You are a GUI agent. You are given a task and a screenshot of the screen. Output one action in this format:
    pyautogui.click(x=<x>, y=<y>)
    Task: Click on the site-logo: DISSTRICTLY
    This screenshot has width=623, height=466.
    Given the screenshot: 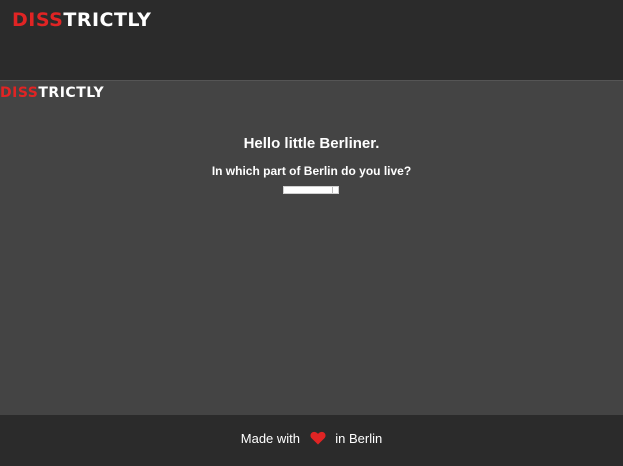 What is the action you would take?
    pyautogui.click(x=81, y=20)
    